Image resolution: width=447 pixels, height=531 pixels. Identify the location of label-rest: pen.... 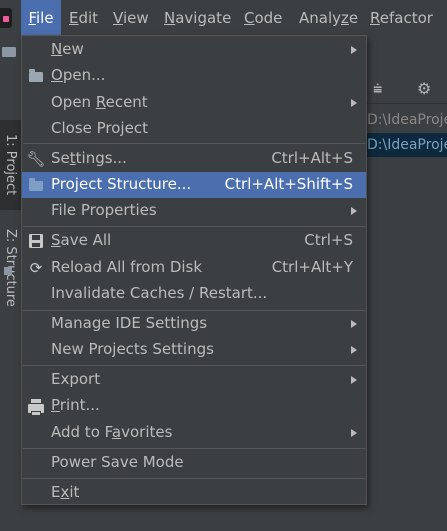
(84, 75).